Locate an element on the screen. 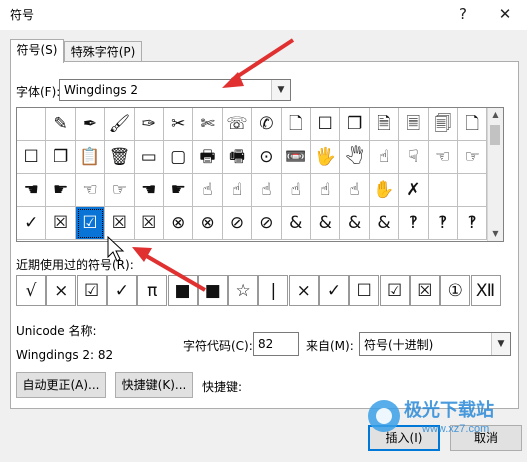  tab-special-characters: 特殊字符(P) is located at coordinates (103, 51).